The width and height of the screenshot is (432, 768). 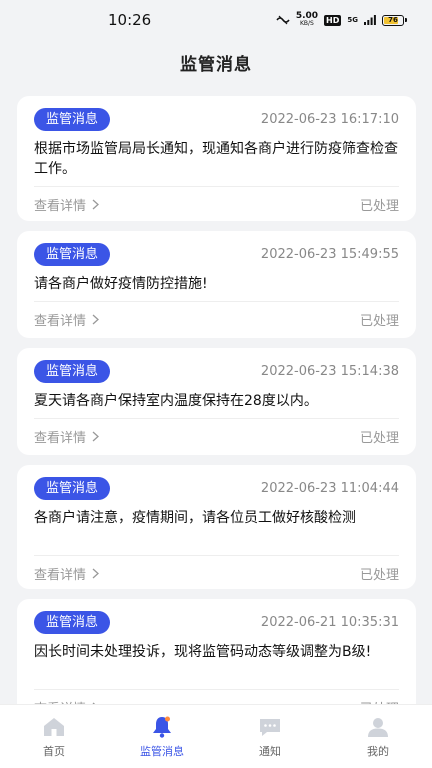 What do you see at coordinates (54, 751) in the screenshot?
I see `tab-home-label: 首页` at bounding box center [54, 751].